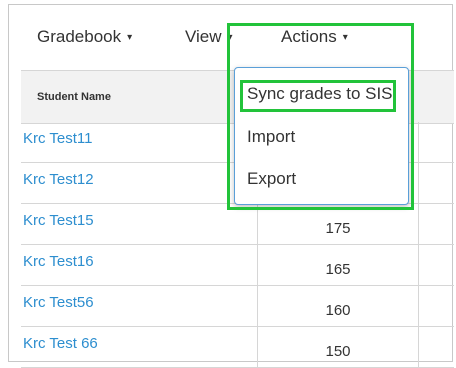  I want to click on student-link: Krc Test15, so click(58, 220).